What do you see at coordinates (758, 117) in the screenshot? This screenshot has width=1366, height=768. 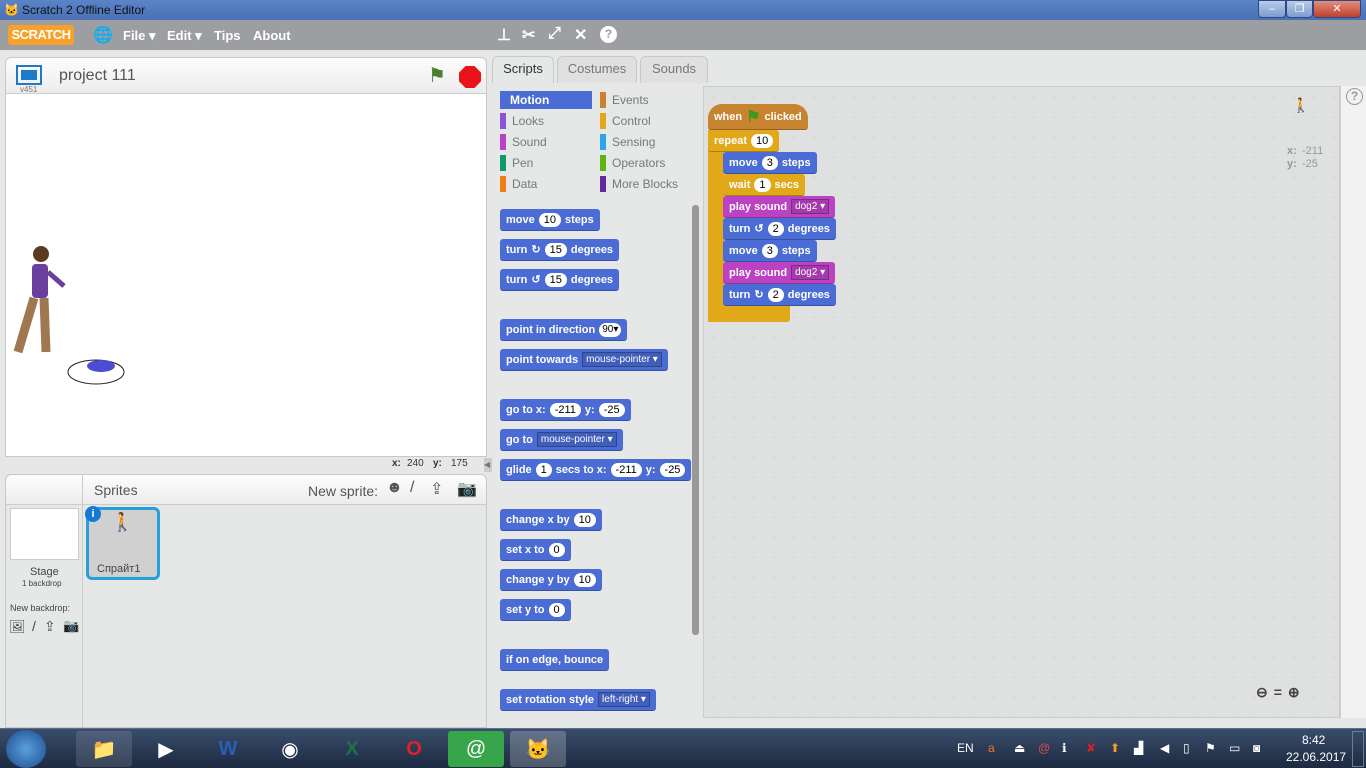 I see `when-flag-clicked-block: when ⚑ clicked` at bounding box center [758, 117].